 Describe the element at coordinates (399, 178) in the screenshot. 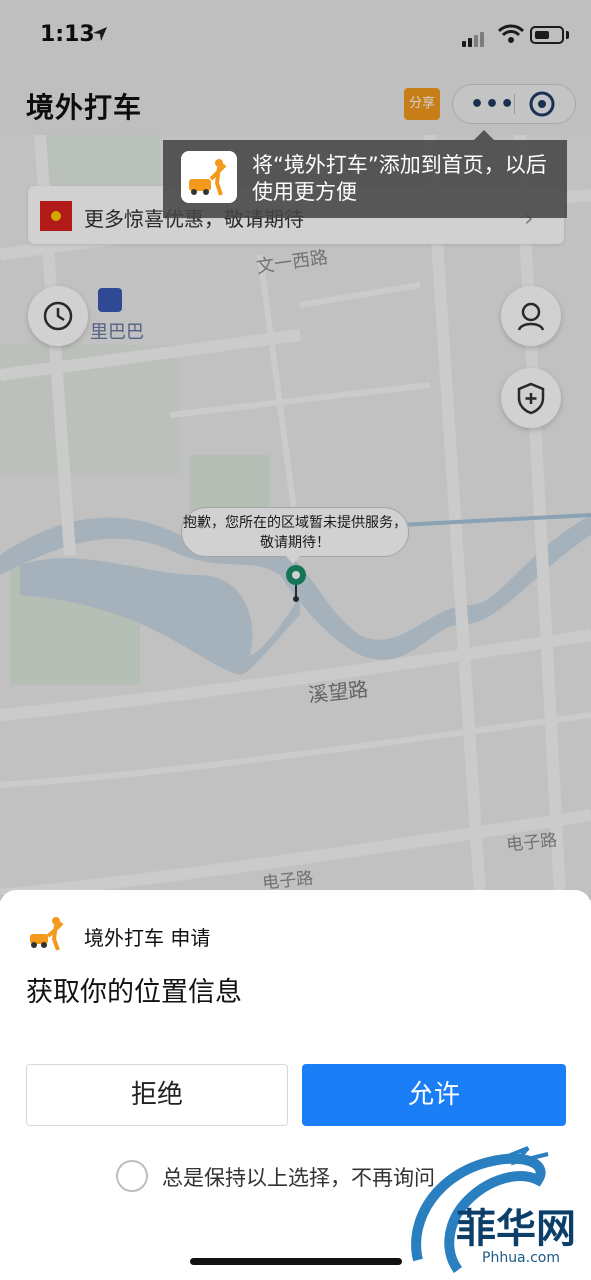

I see `tooltip-text: 将“境外打车”添加到首页，以后使用更方便` at that location.